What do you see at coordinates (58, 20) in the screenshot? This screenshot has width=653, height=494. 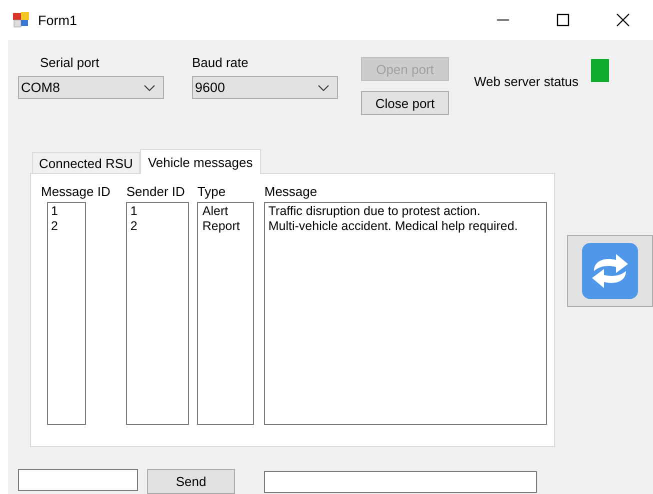 I see `window-title: Form1` at bounding box center [58, 20].